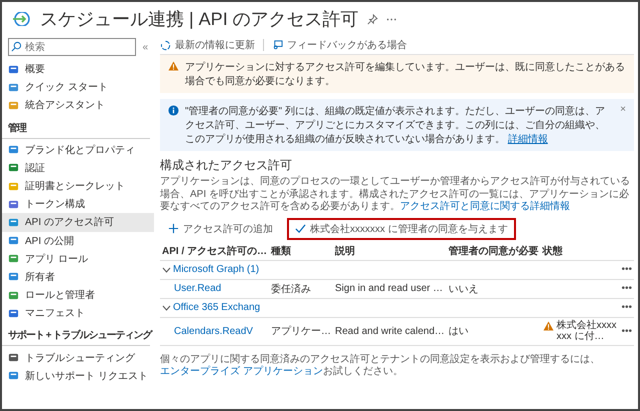  I want to click on group-row: Office 365 Exchang, so click(390, 307).